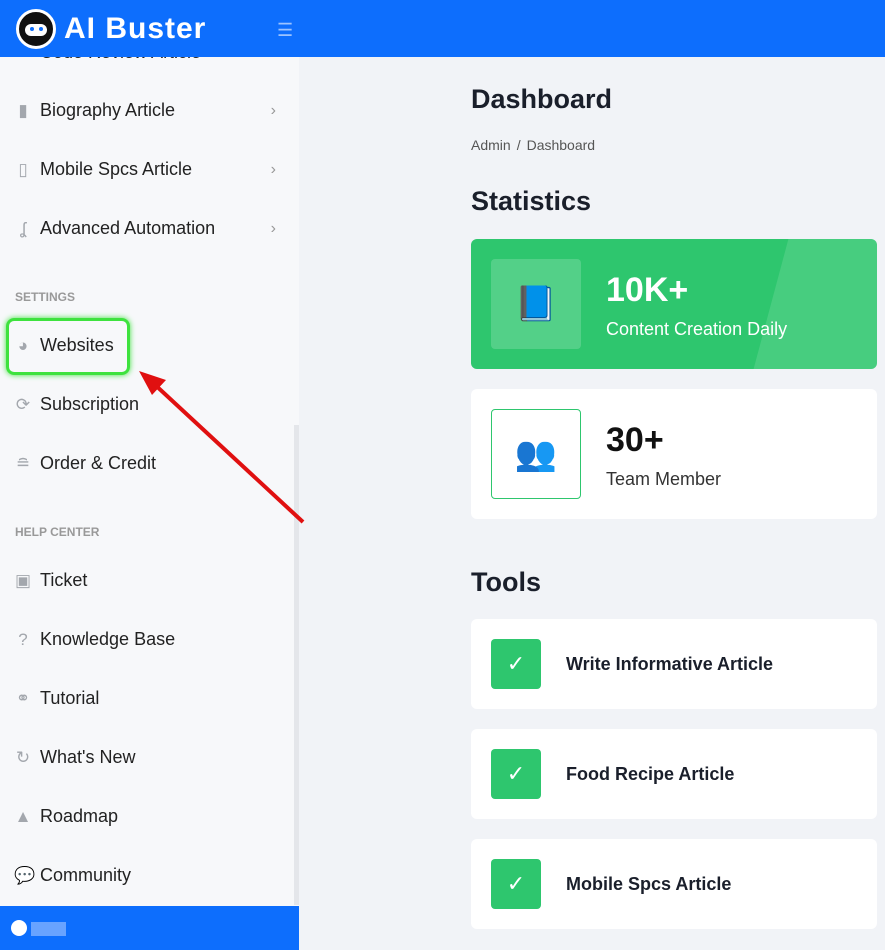 Image resolution: width=885 pixels, height=950 pixels. What do you see at coordinates (36, 29) in the screenshot?
I see `robot-logo-icon` at bounding box center [36, 29].